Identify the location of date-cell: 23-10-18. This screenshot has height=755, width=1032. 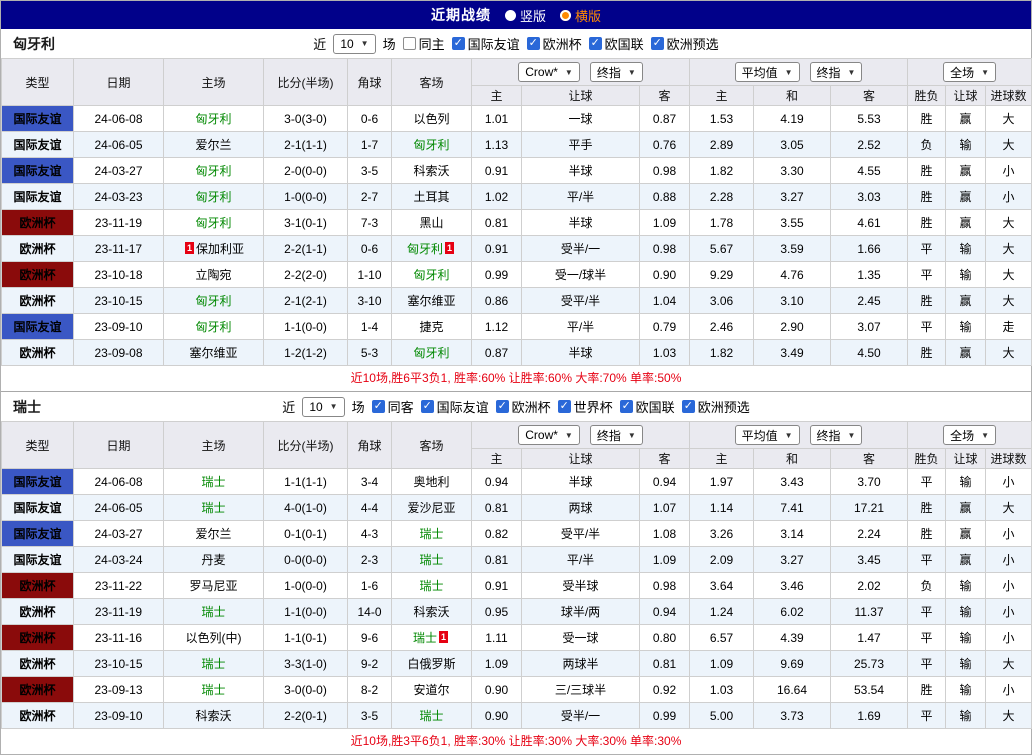
(118, 274).